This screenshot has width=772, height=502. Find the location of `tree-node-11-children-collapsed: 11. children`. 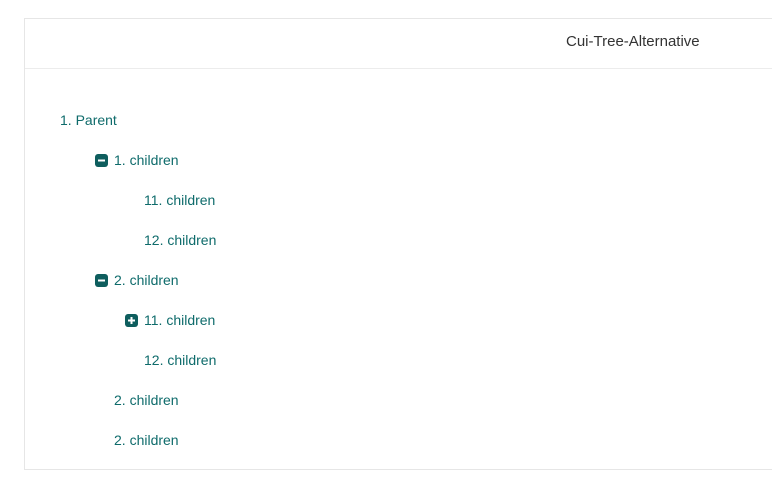

tree-node-11-children-collapsed: 11. children is located at coordinates (170, 320).